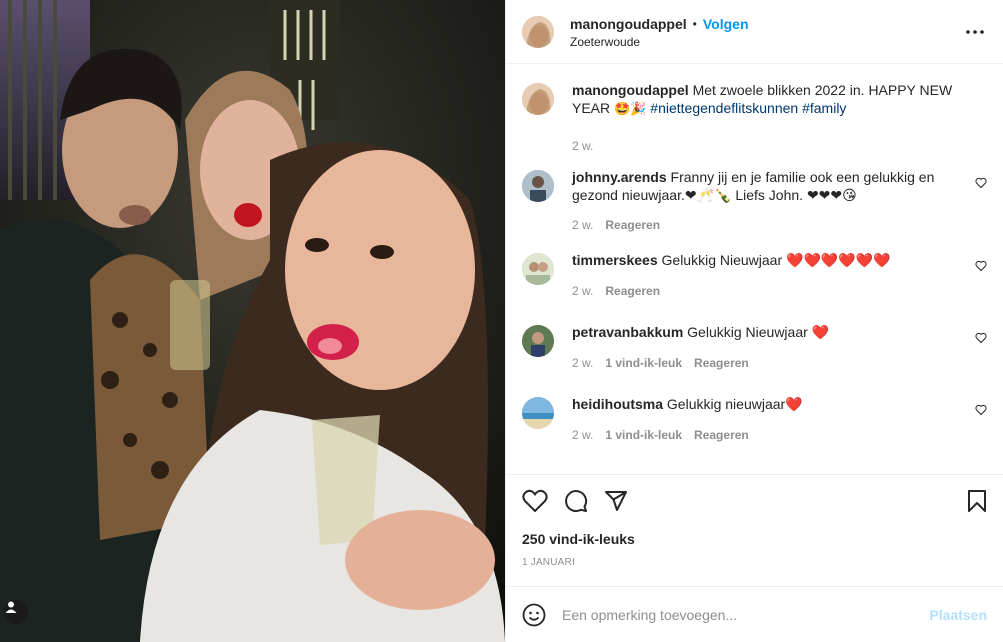  Describe the element at coordinates (617, 404) in the screenshot. I see `comment-username: heidihoutsma` at that location.